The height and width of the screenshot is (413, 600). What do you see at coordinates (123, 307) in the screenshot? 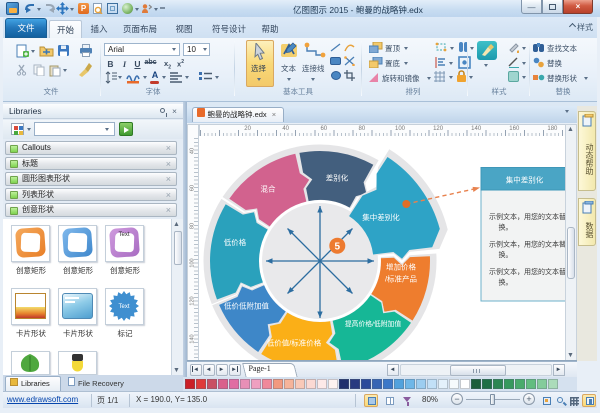
I see `svg-text: Text` at bounding box center [123, 307].